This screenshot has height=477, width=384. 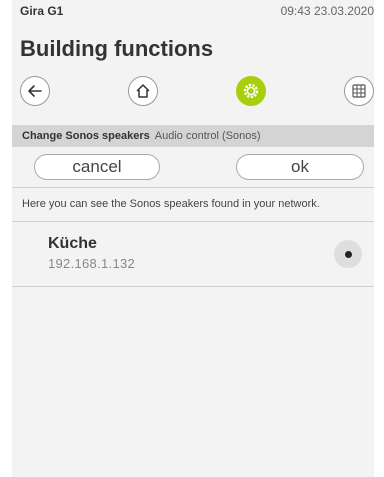 I want to click on radio-selected-dot, so click(x=348, y=254).